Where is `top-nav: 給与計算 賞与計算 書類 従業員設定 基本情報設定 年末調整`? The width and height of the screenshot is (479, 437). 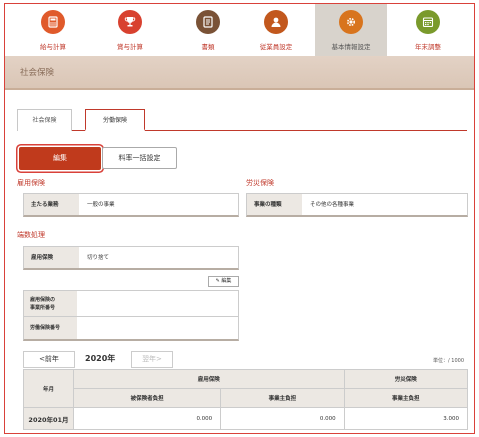 top-nav: 給与計算 賞与計算 書類 従業員設定 基本情報設定 年末調整 is located at coordinates (239, 30).